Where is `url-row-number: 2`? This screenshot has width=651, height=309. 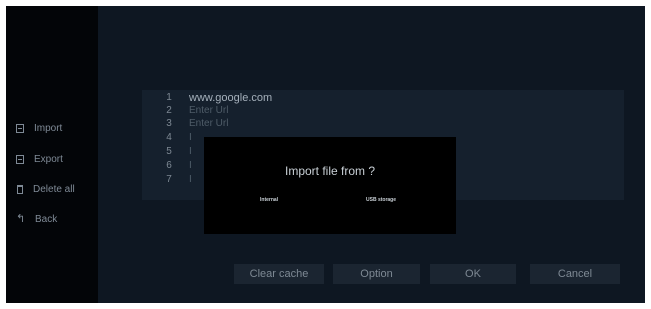 url-row-number: 2 is located at coordinates (169, 110).